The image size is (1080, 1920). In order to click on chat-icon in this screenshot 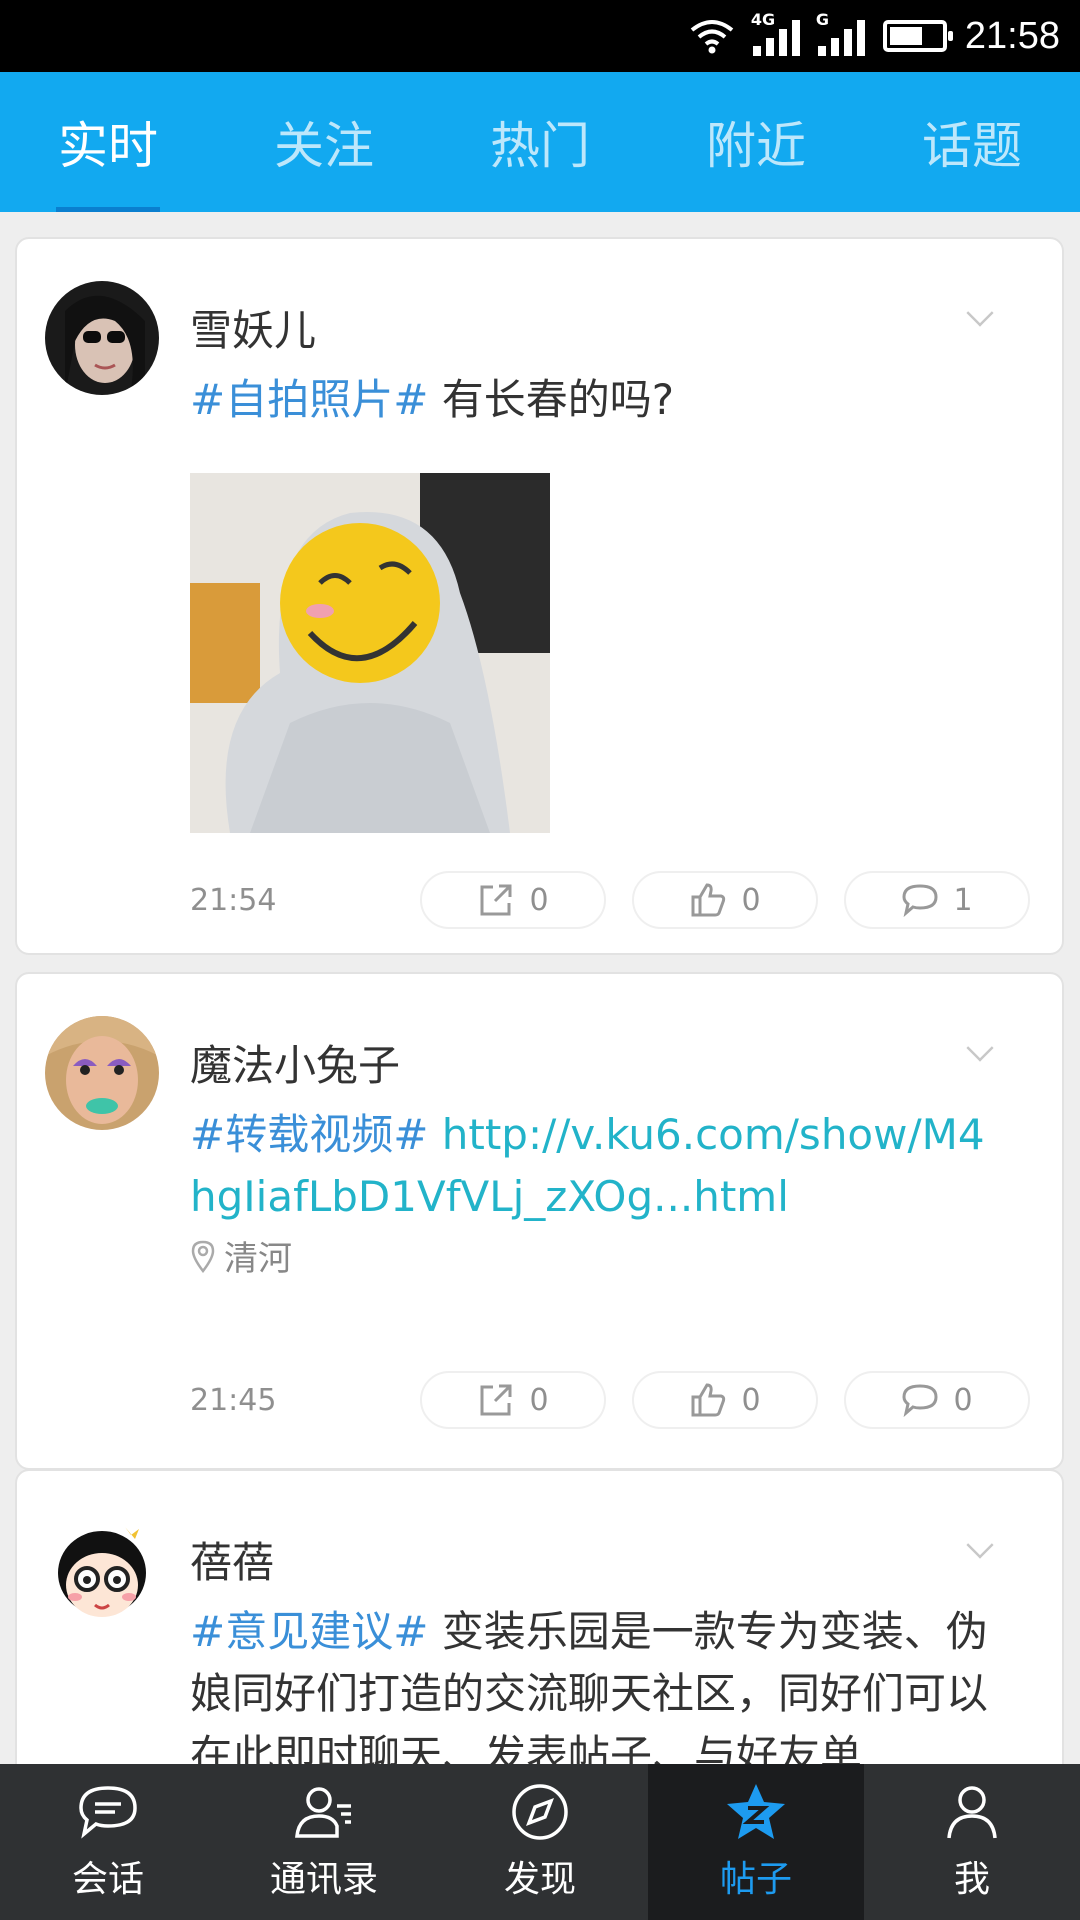, I will do `click(108, 1812)`.